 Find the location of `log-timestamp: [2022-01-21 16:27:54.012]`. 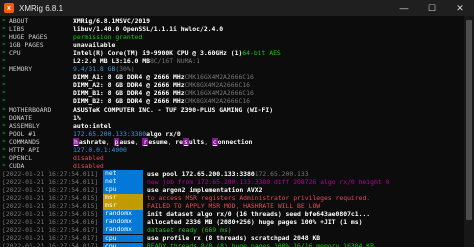

log-timestamp: [2022-01-21 16:27:54.012] is located at coordinates (50, 189).